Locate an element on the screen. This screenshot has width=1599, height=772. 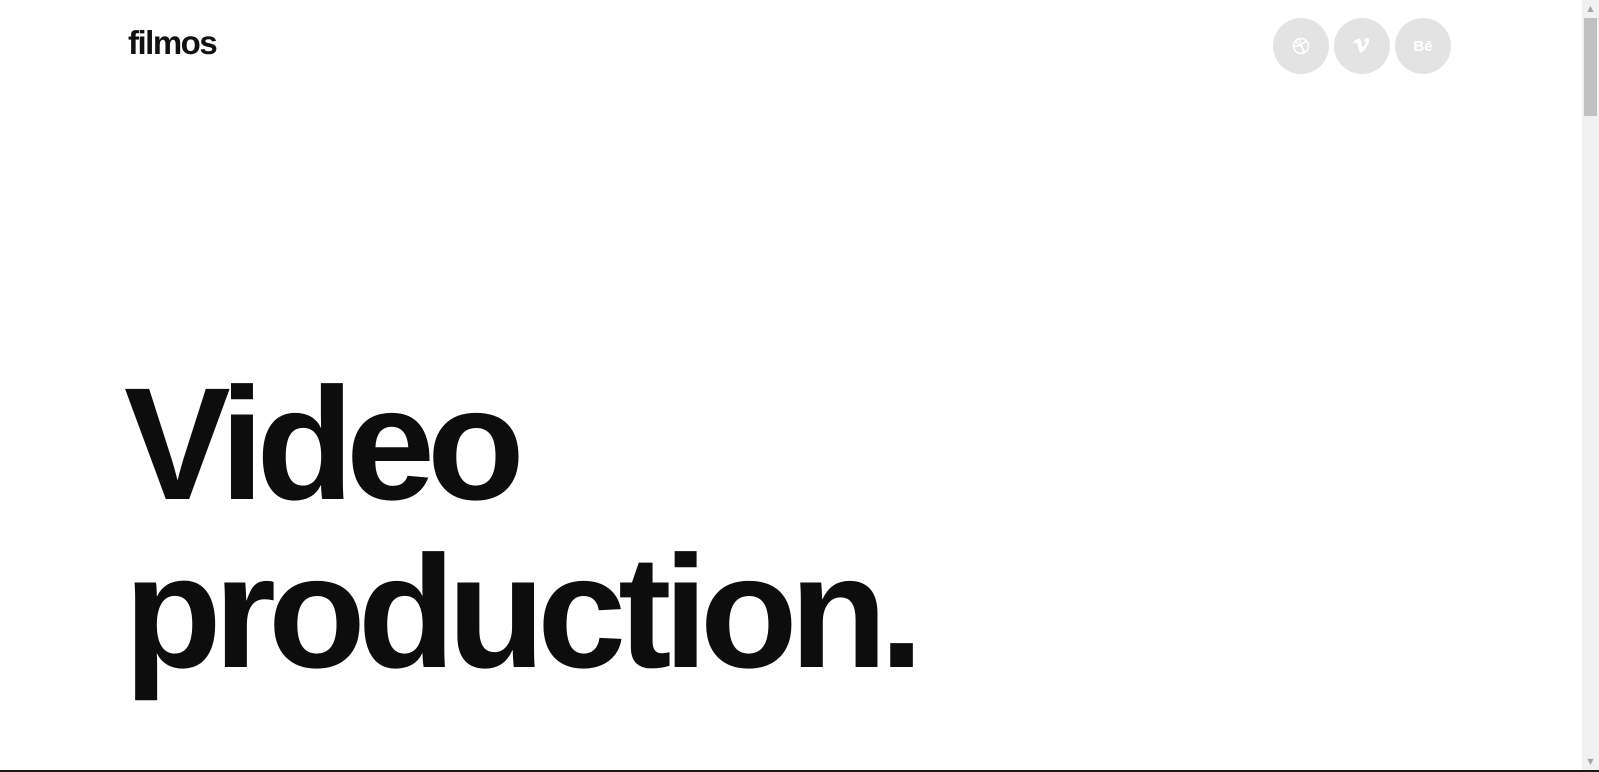
behance-icon: Bē is located at coordinates (1423, 46).